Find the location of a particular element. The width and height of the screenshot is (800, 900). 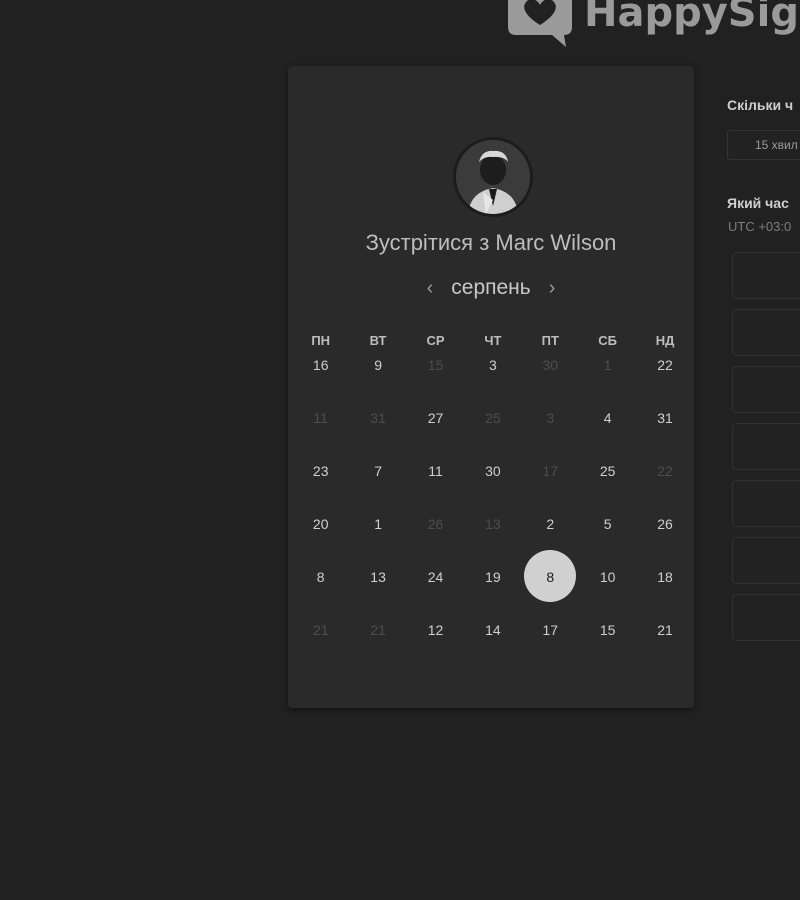

weekday-label: ПН is located at coordinates (321, 340).